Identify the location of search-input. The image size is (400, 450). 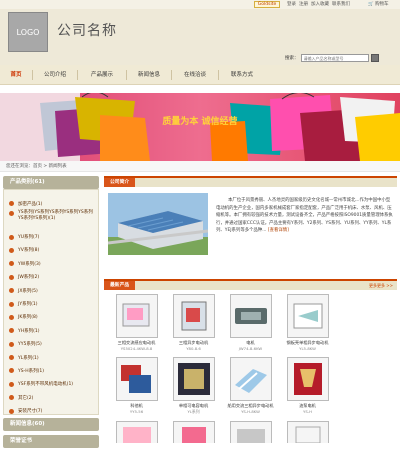
(334, 58).